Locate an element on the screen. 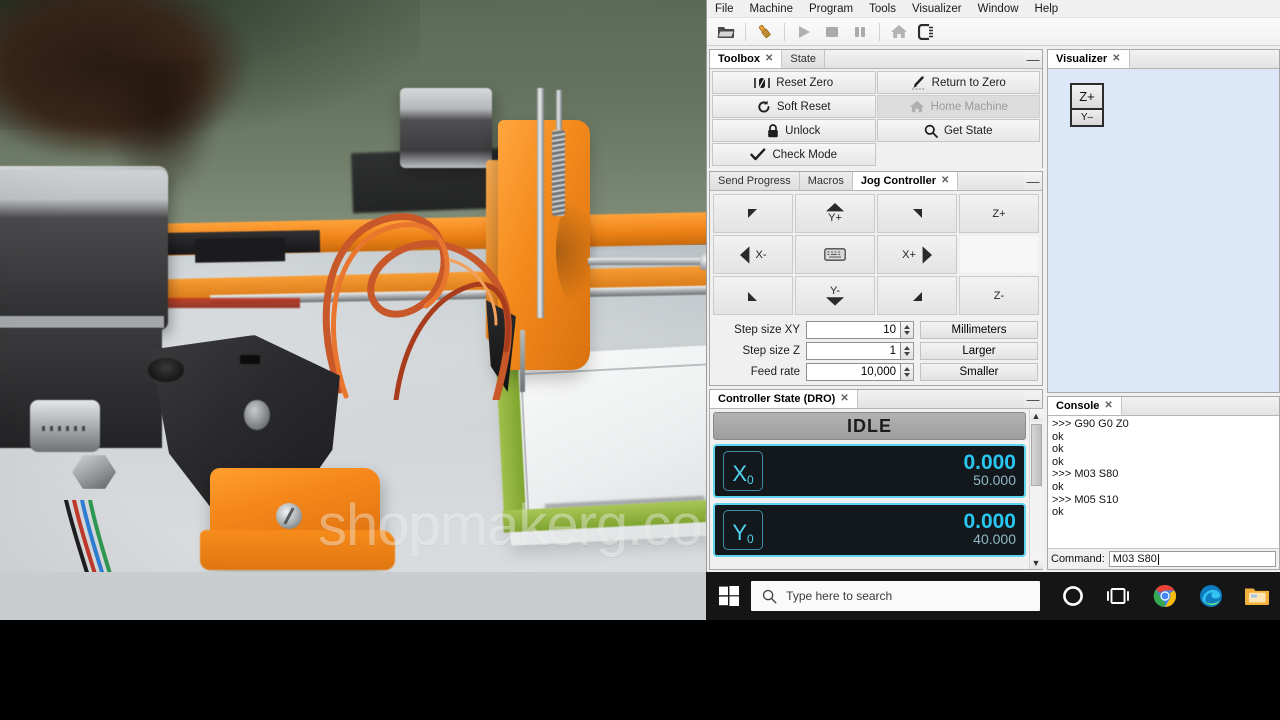 Image resolution: width=1280 pixels, height=720 pixels. search-input: Type here to search is located at coordinates (895, 596).